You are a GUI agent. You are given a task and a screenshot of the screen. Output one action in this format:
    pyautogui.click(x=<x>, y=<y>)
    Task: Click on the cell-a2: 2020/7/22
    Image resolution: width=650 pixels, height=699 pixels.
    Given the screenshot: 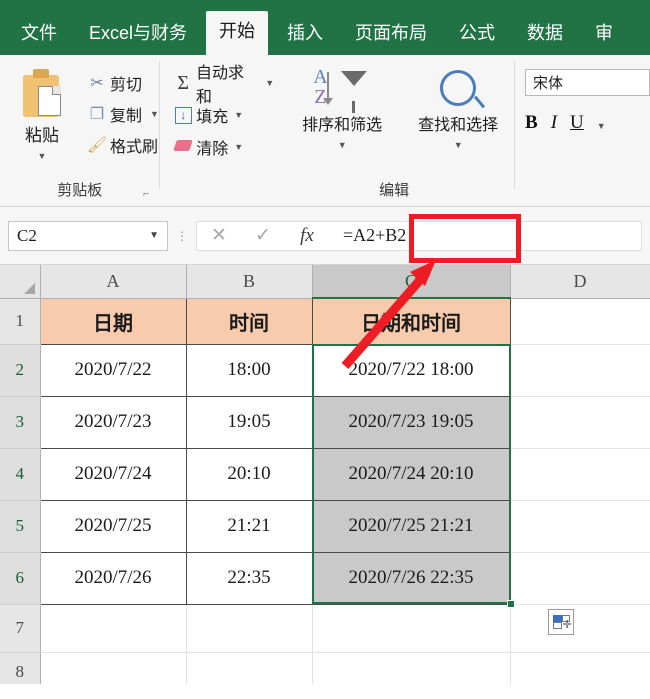 What is the action you would take?
    pyautogui.click(x=113, y=370)
    